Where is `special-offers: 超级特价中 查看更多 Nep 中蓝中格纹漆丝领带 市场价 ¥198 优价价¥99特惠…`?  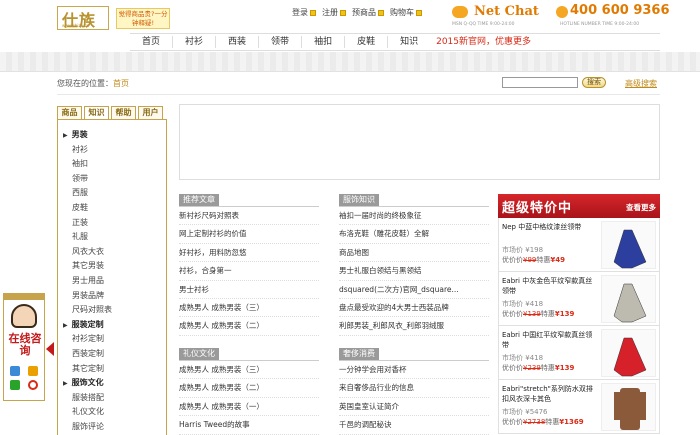 special-offers: 超级特价中 查看更多 Nep 中蓝中格纹漆丝领带 市场价 ¥198 优价价¥99特惠… is located at coordinates (579, 314).